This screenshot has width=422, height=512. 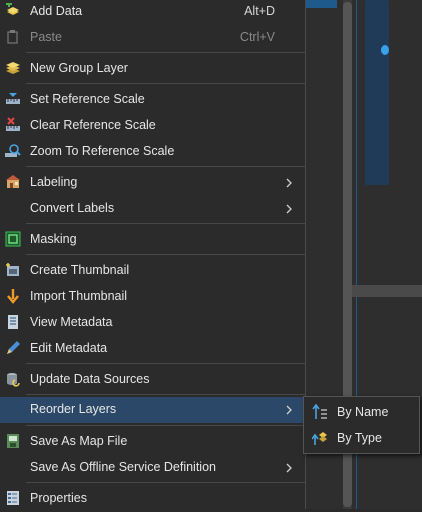 What do you see at coordinates (56, 11) in the screenshot?
I see `menu-item-label: Add Data` at bounding box center [56, 11].